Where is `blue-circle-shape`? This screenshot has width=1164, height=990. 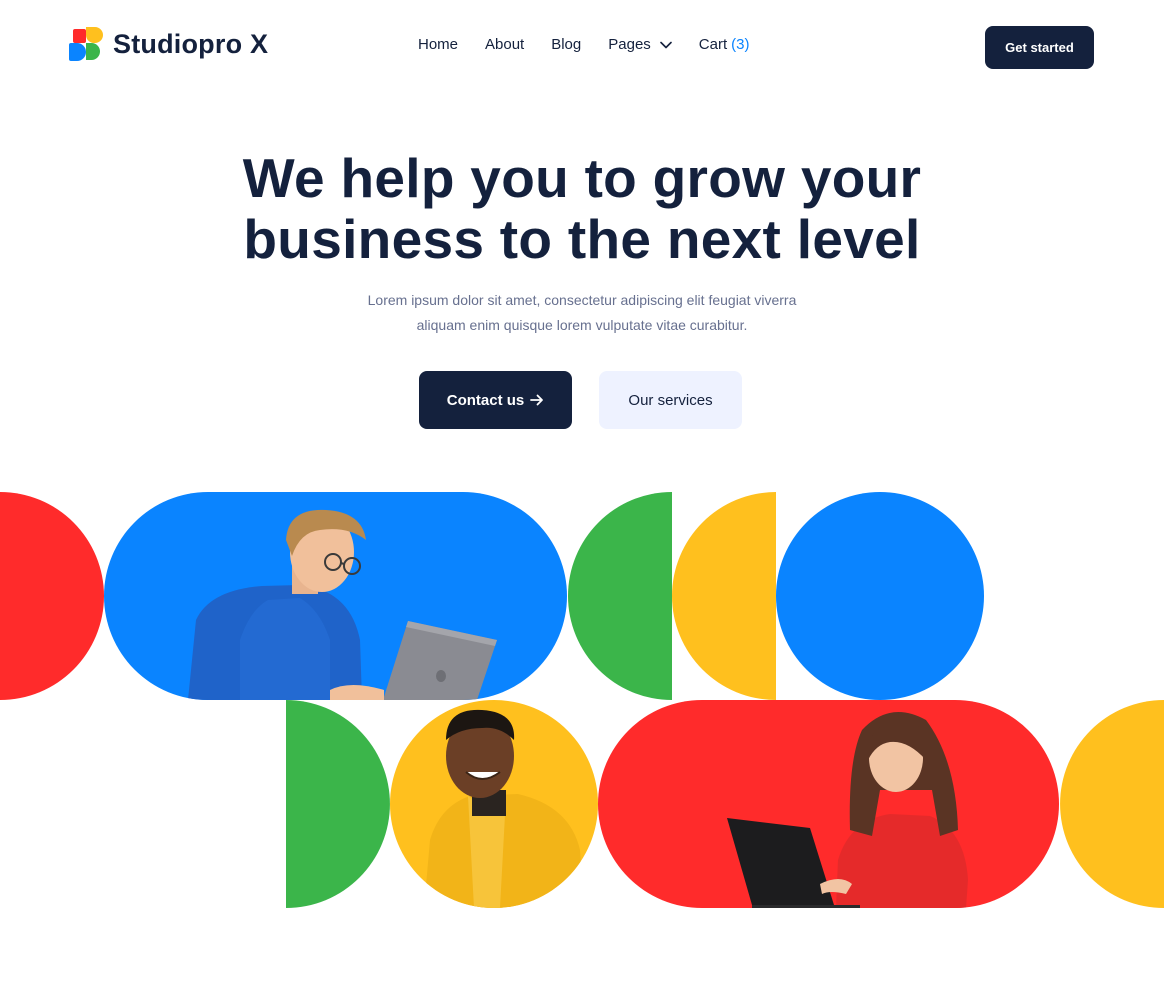
blue-circle-shape is located at coordinates (880, 596).